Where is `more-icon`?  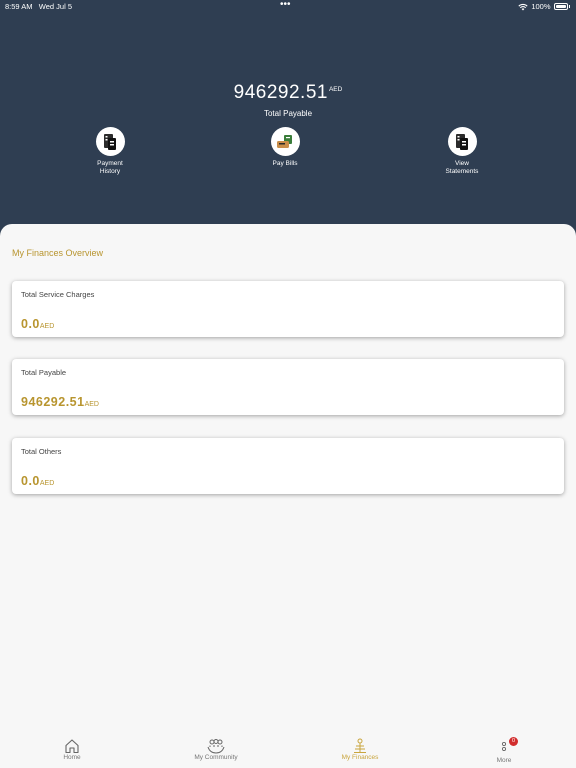 more-icon is located at coordinates (504, 748).